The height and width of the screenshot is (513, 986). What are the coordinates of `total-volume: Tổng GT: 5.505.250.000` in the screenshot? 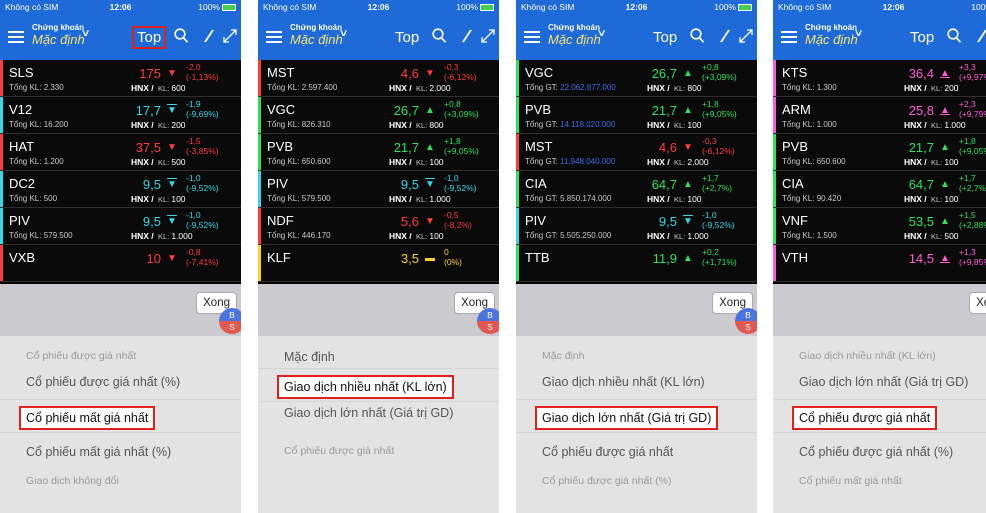 It's located at (568, 235).